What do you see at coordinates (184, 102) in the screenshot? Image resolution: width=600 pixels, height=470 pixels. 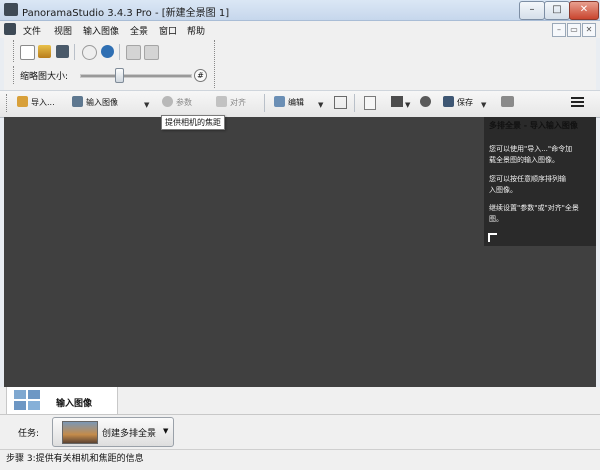 I see `params-label: 参数` at bounding box center [184, 102].